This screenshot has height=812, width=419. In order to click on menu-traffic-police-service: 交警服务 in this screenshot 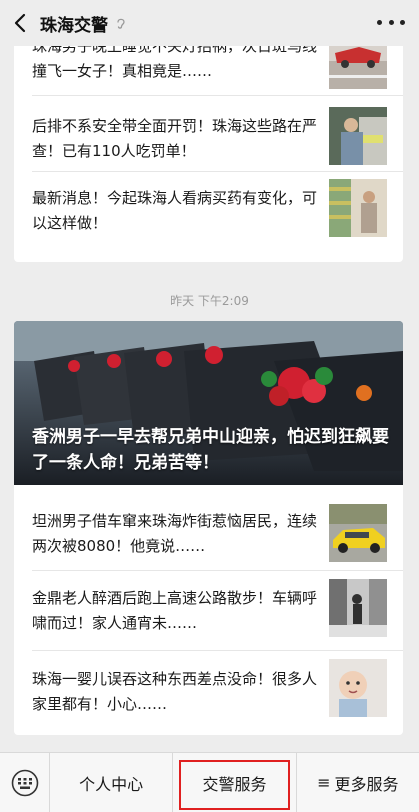, I will do `click(235, 782)`.